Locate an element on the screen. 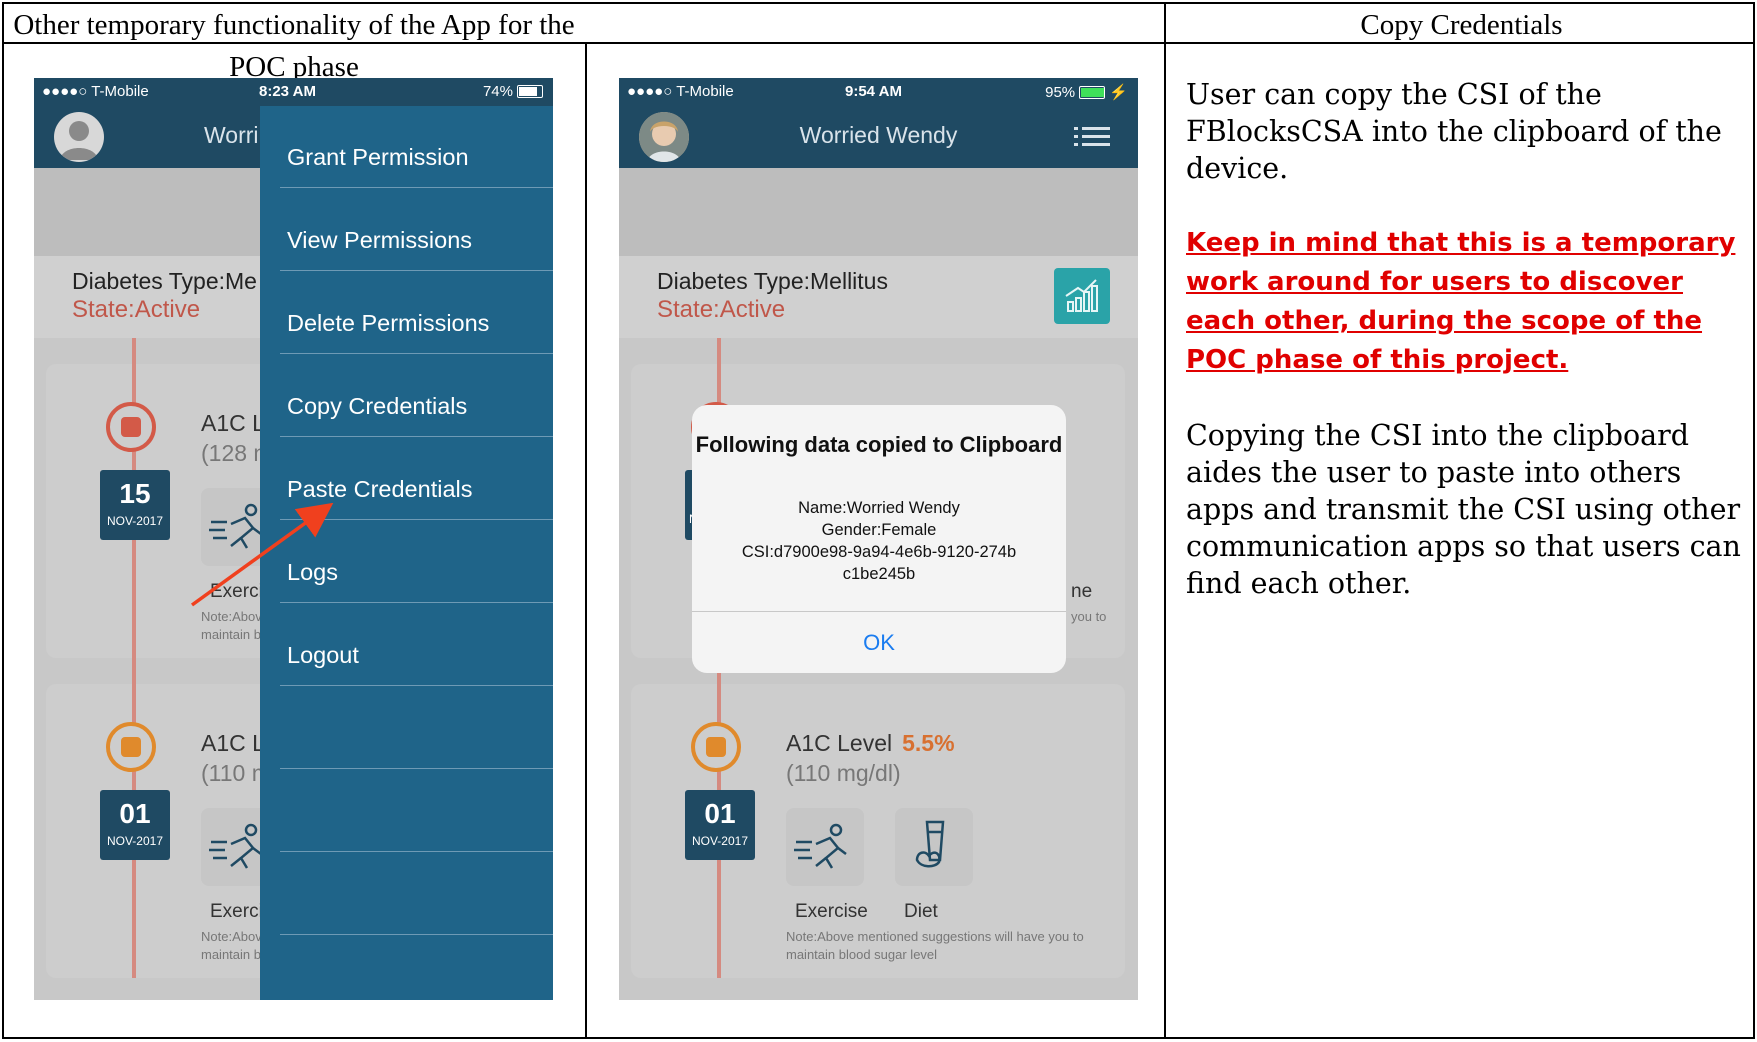  diet-label: Diet is located at coordinates (921, 911).